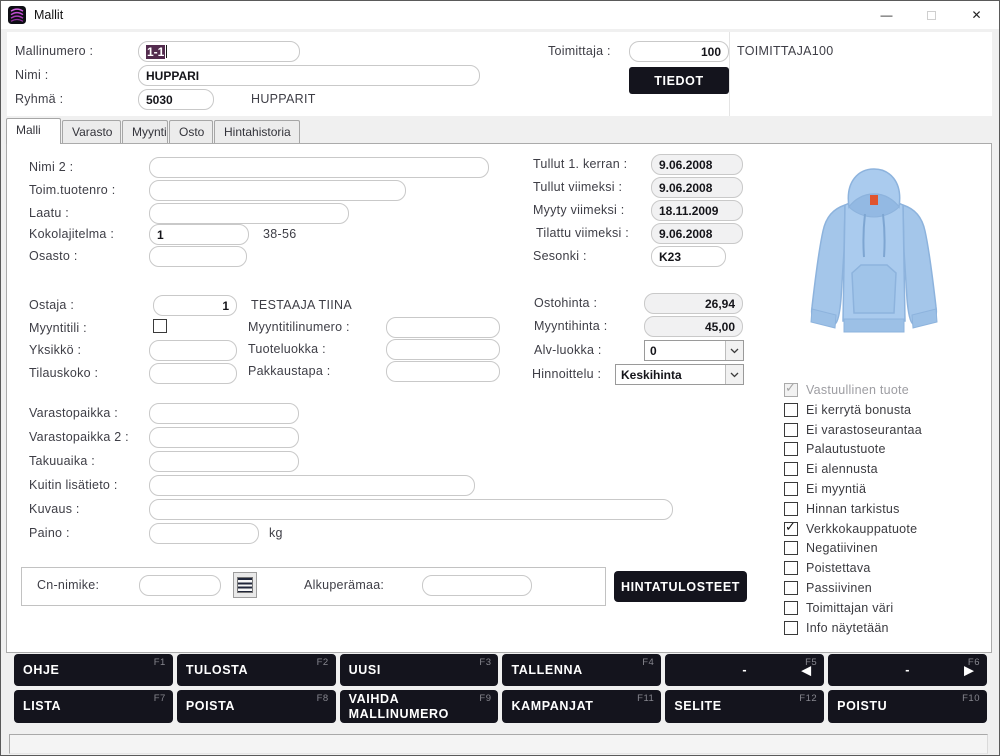  Describe the element at coordinates (846, 389) in the screenshot. I see `checkbox-row-vastuullinen-tuote: Vastuullinen tuote` at that location.